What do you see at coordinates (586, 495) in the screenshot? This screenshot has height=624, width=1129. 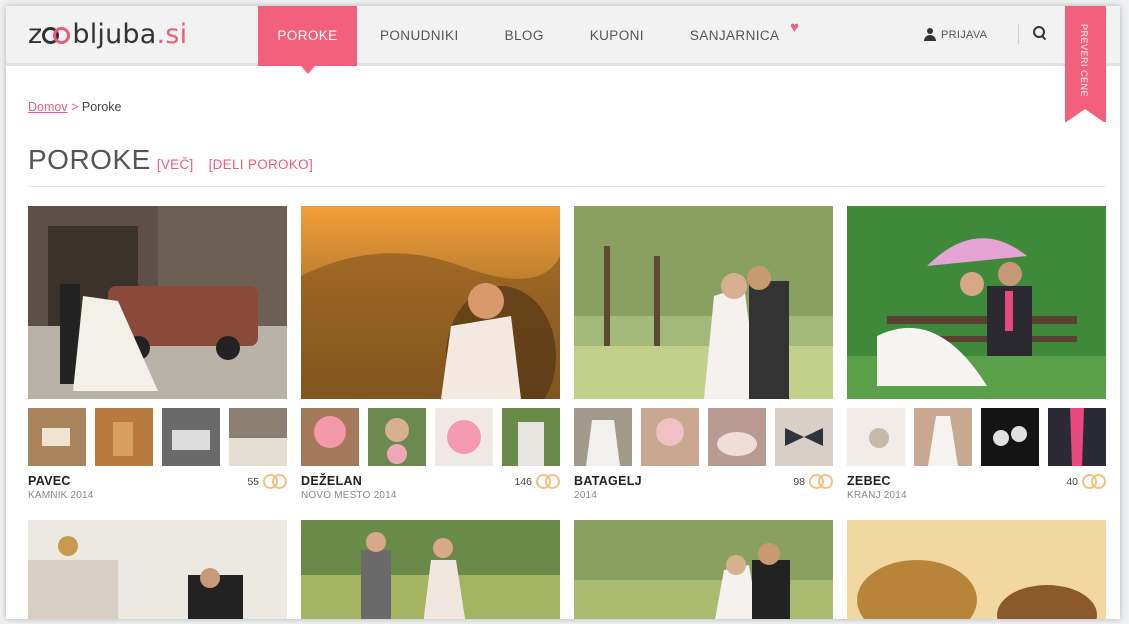 I see `wedding-location: 2014` at bounding box center [586, 495].